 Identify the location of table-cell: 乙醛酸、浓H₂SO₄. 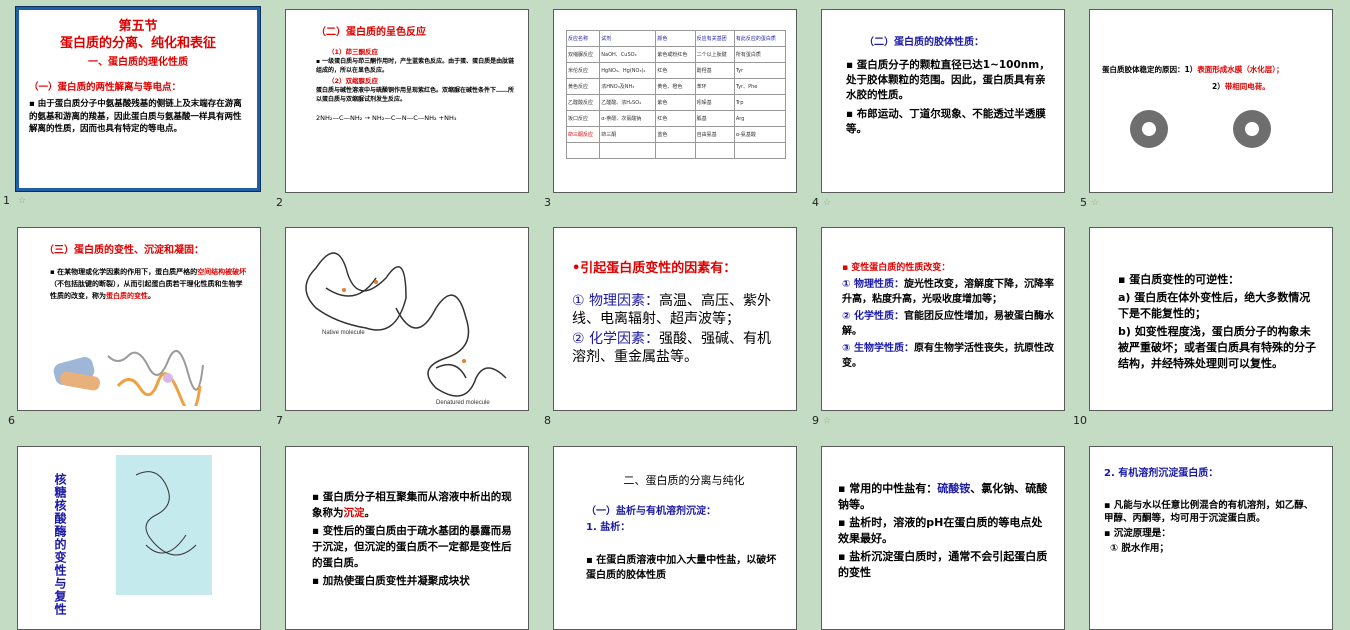
(628, 102).